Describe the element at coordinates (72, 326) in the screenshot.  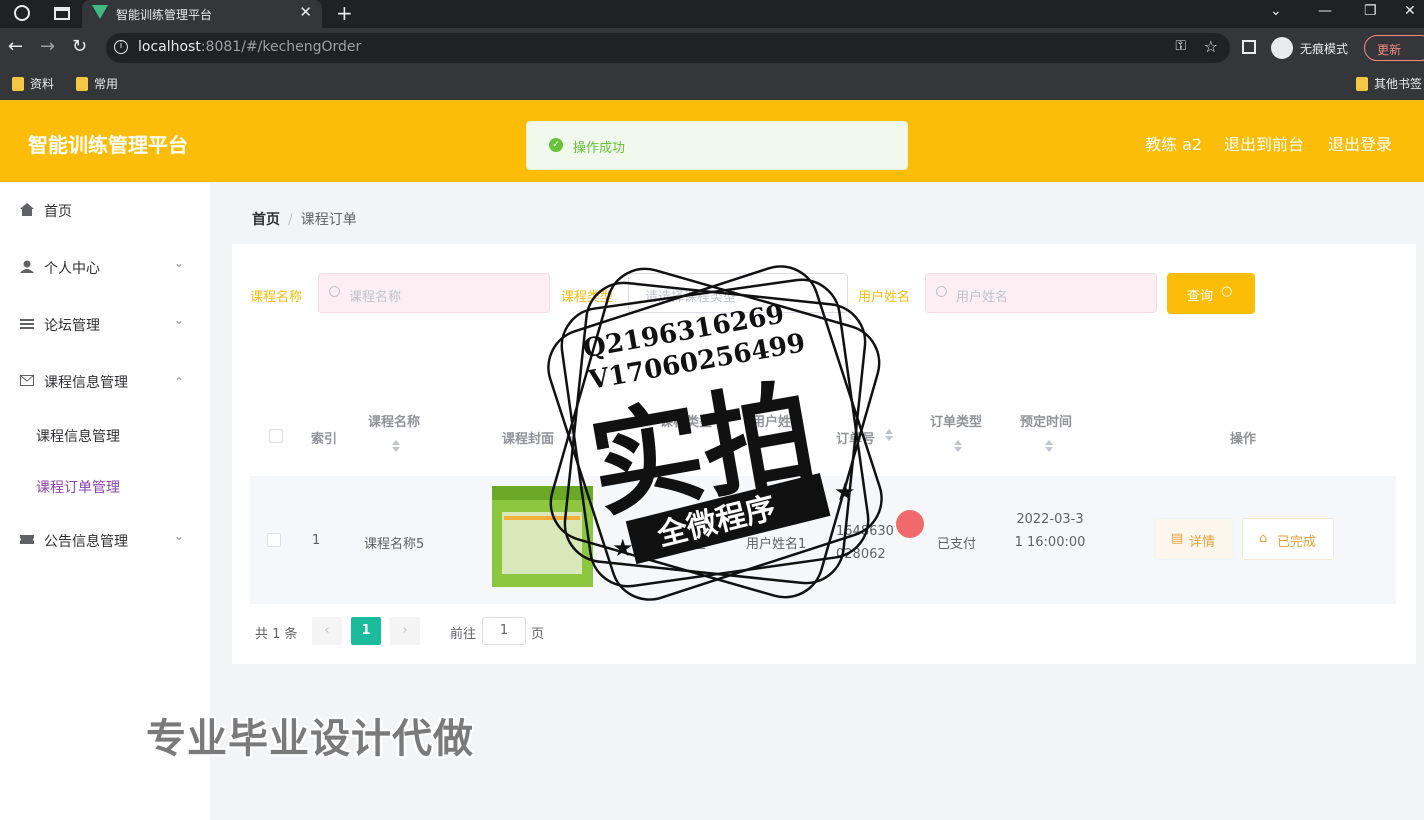
I see `sidebar-item-label: 论坛管理` at that location.